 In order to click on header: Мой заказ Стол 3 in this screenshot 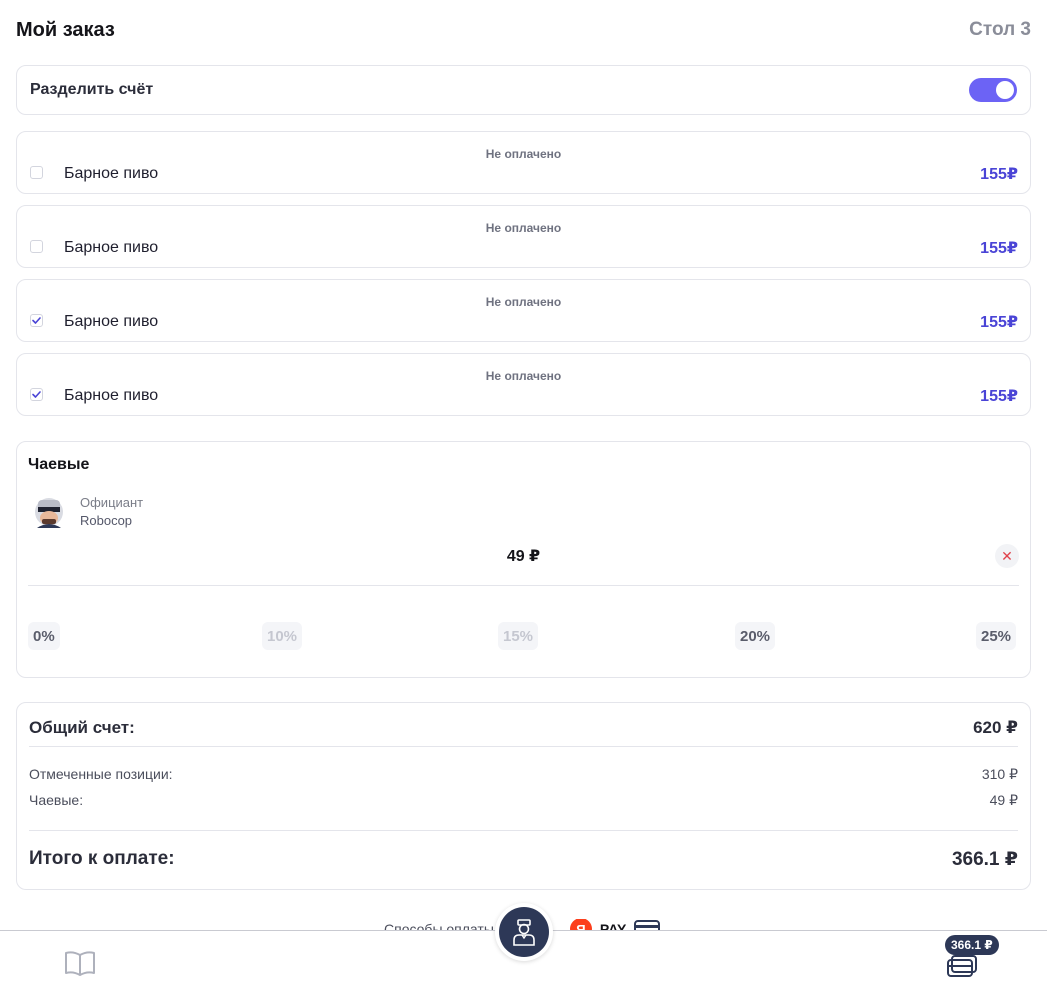, I will do `click(523, 30)`.